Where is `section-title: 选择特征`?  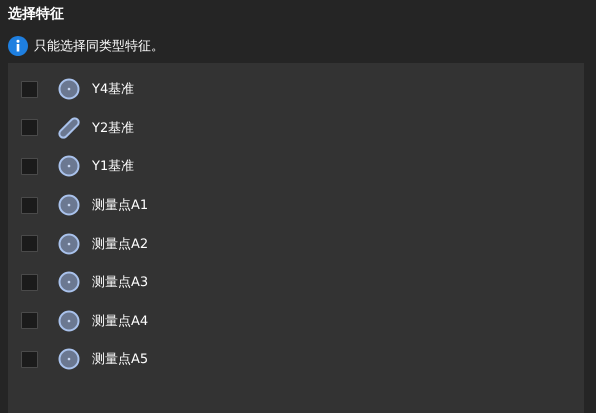 section-title: 选择特征 is located at coordinates (36, 14).